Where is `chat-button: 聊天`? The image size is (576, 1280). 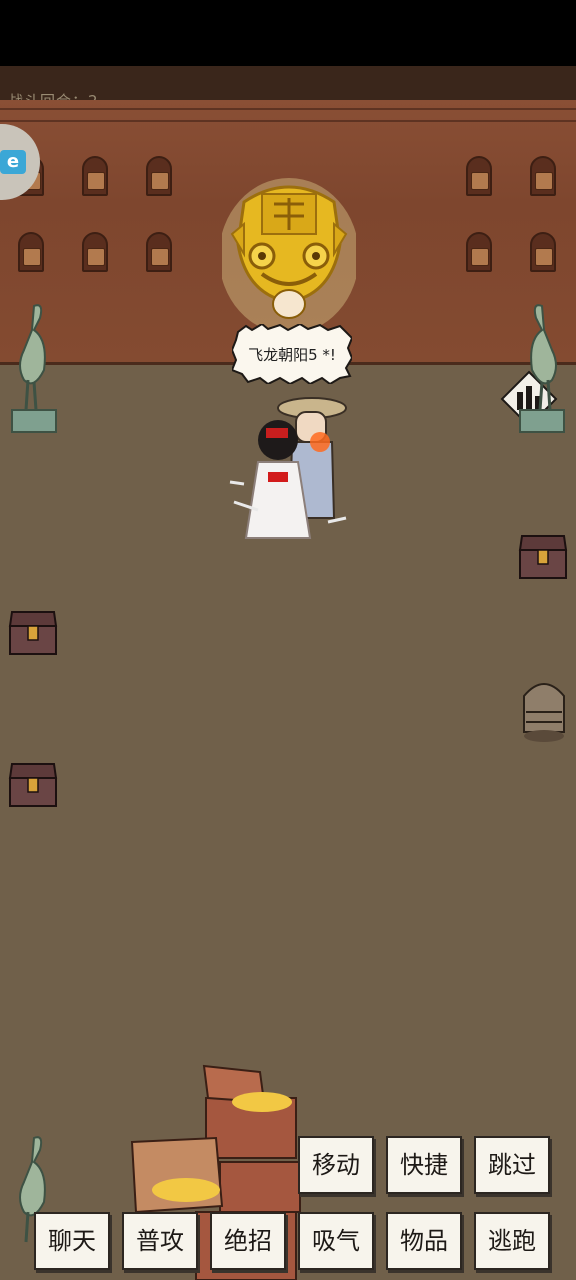
chat-button: 聊天 is located at coordinates (72, 1241).